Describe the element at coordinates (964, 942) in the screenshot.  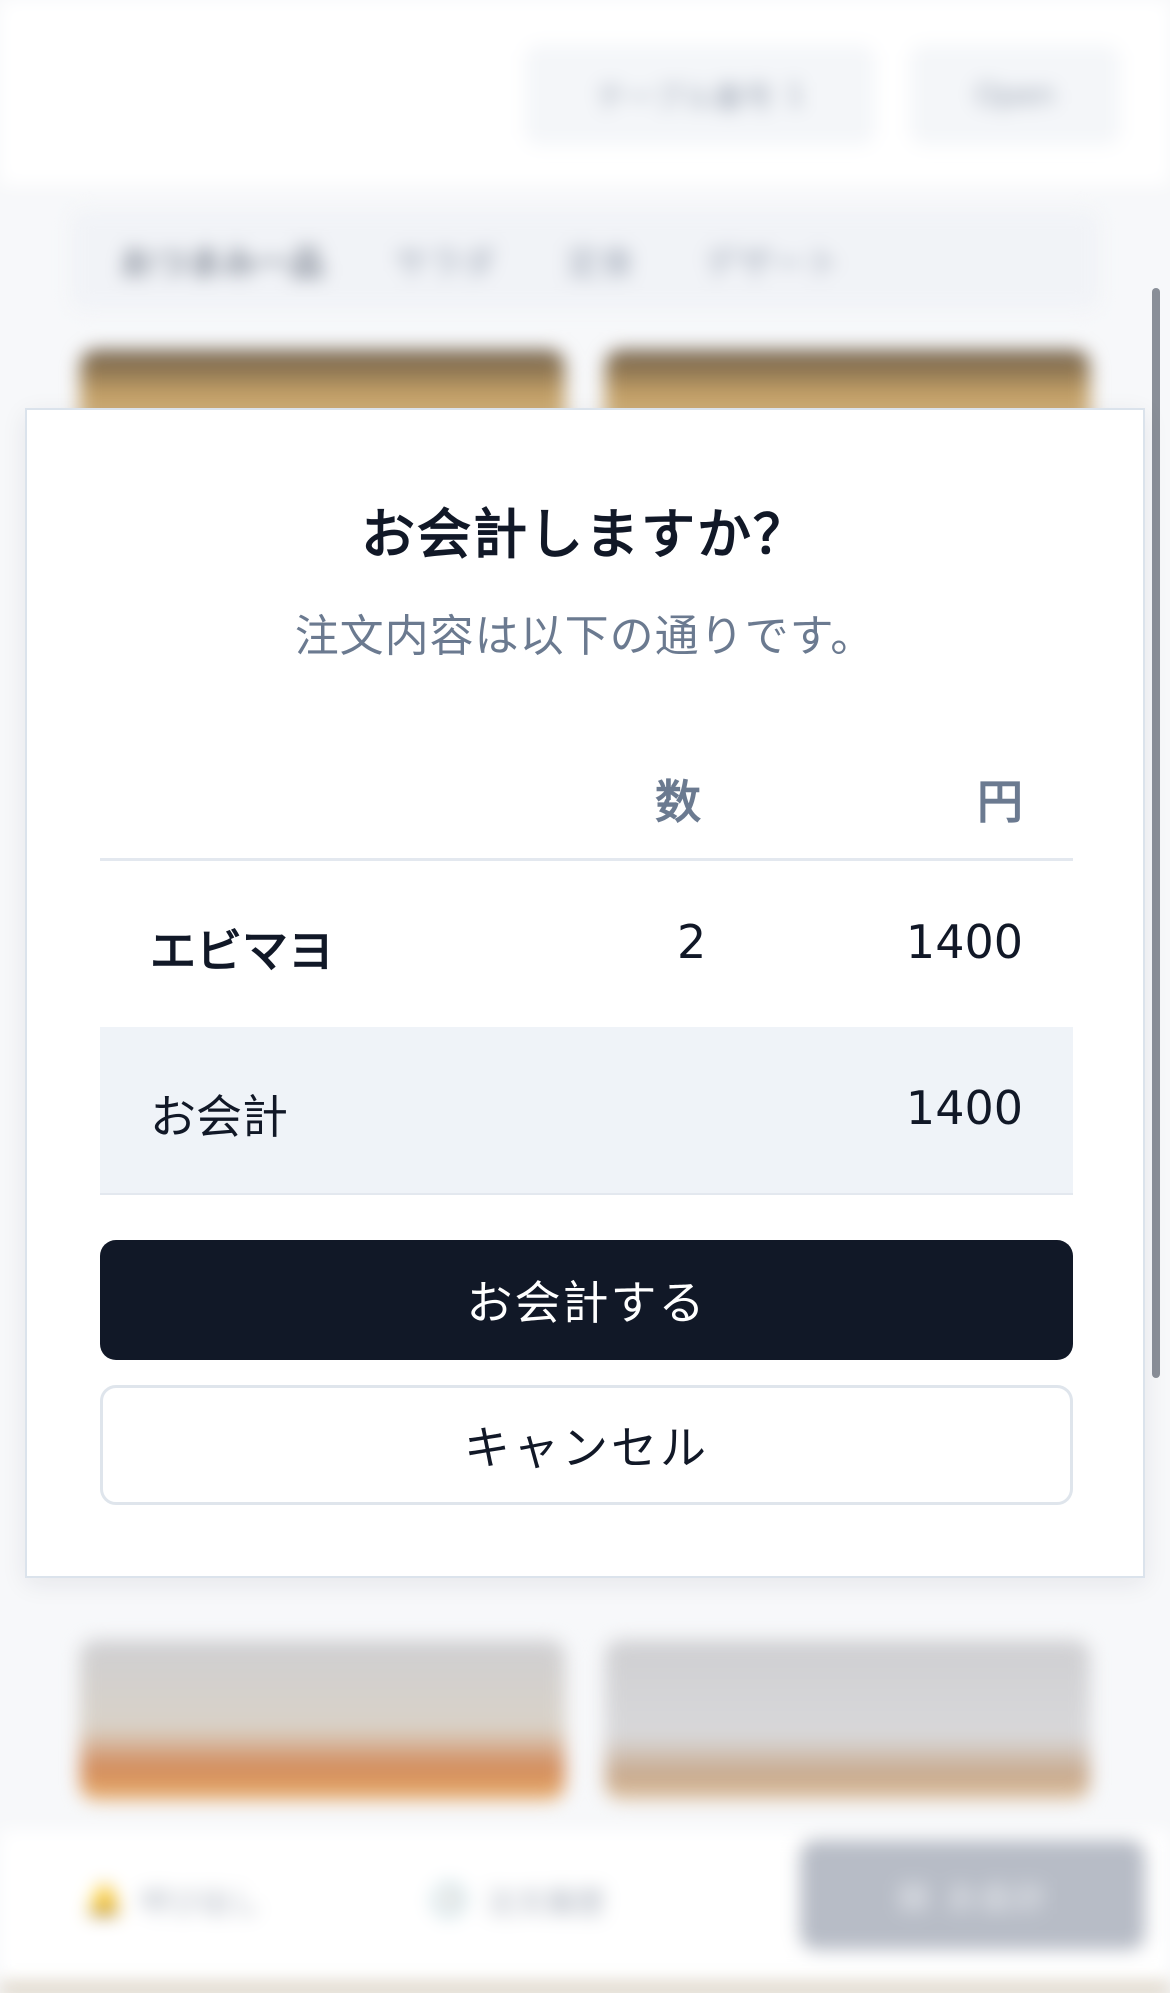
I see `item-price: 1400` at that location.